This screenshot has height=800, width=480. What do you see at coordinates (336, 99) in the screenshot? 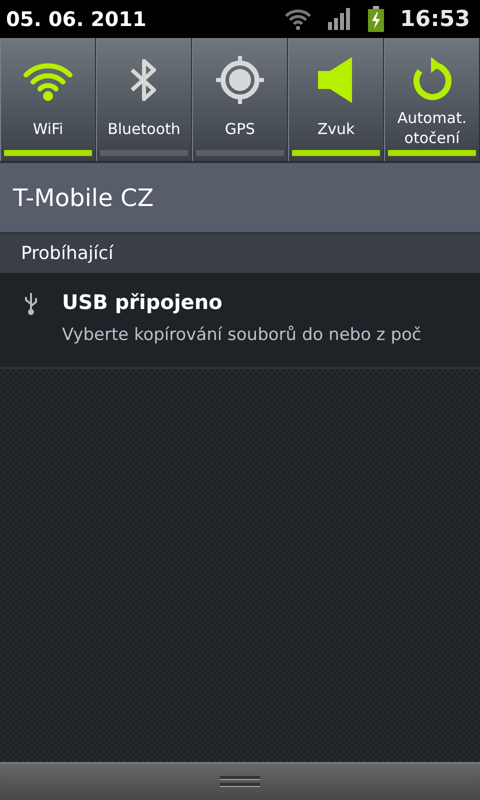
I see `quick-toggle: Zvuk` at bounding box center [336, 99].